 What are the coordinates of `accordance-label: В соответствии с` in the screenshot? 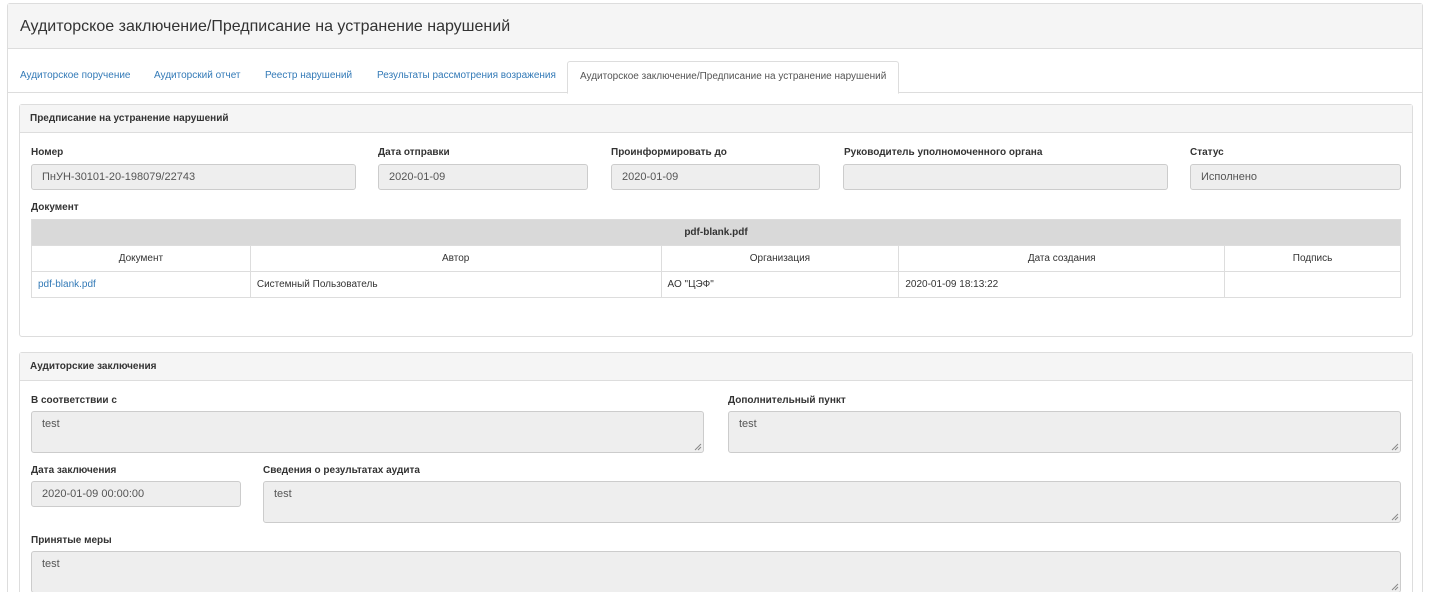 It's located at (74, 400).